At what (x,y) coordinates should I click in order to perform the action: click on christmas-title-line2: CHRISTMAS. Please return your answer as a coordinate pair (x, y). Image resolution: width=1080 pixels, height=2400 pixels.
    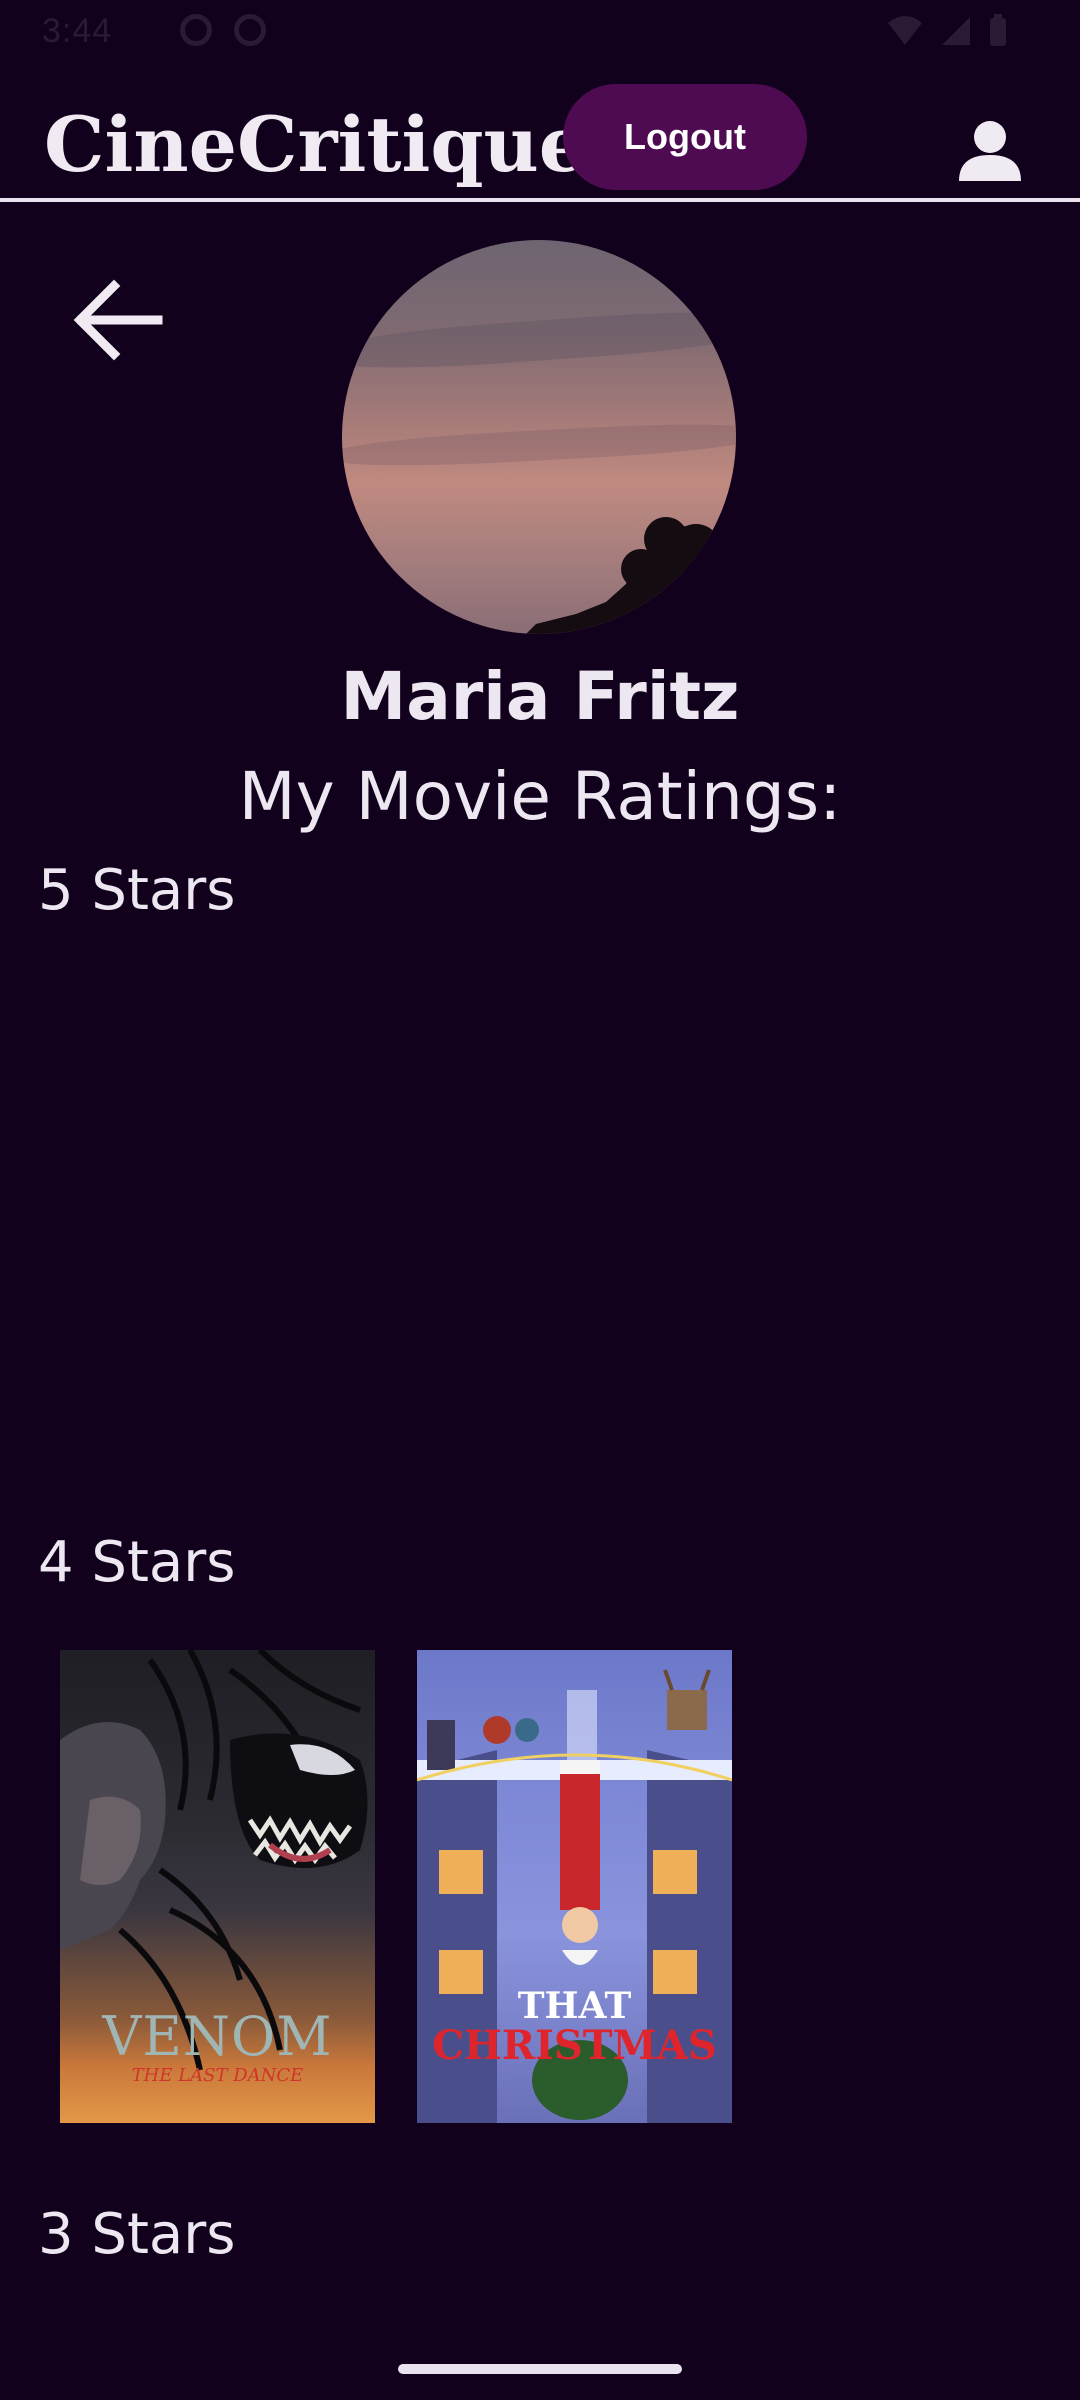
    Looking at the image, I should click on (574, 2045).